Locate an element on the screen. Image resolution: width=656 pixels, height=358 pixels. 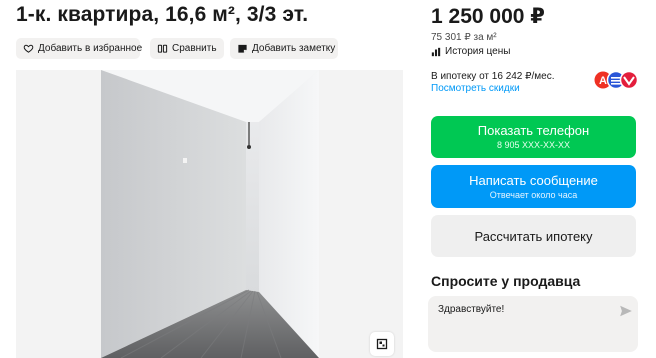
chart-icon is located at coordinates (436, 51).